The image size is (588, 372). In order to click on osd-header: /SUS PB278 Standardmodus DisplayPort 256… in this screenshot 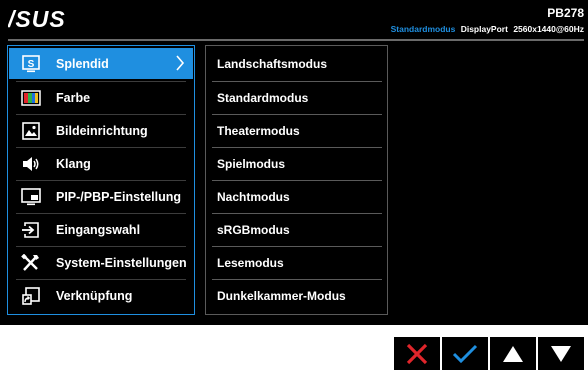, I will do `click(294, 20)`.